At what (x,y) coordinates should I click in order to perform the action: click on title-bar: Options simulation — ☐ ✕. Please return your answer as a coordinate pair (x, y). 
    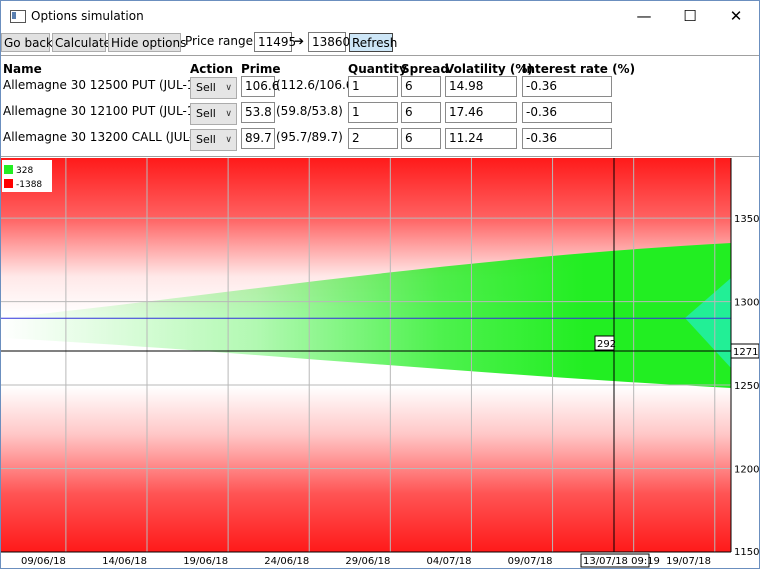
    Looking at the image, I should click on (380, 16).